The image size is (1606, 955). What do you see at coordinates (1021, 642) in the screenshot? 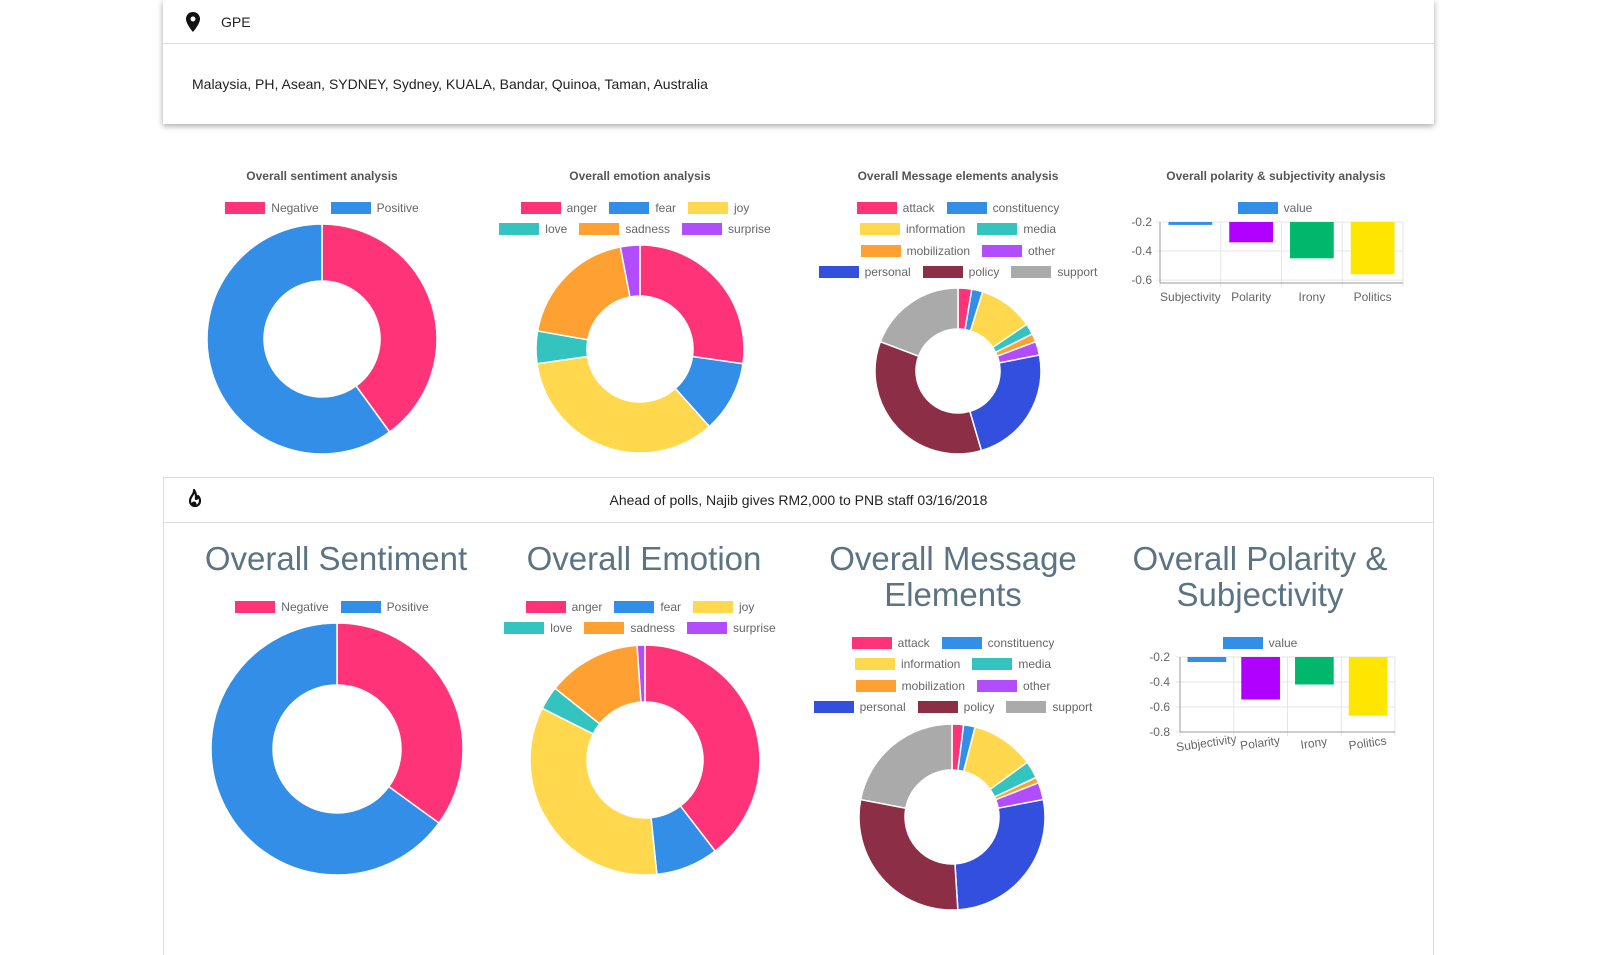
I see `legend-label: constituency` at bounding box center [1021, 642].